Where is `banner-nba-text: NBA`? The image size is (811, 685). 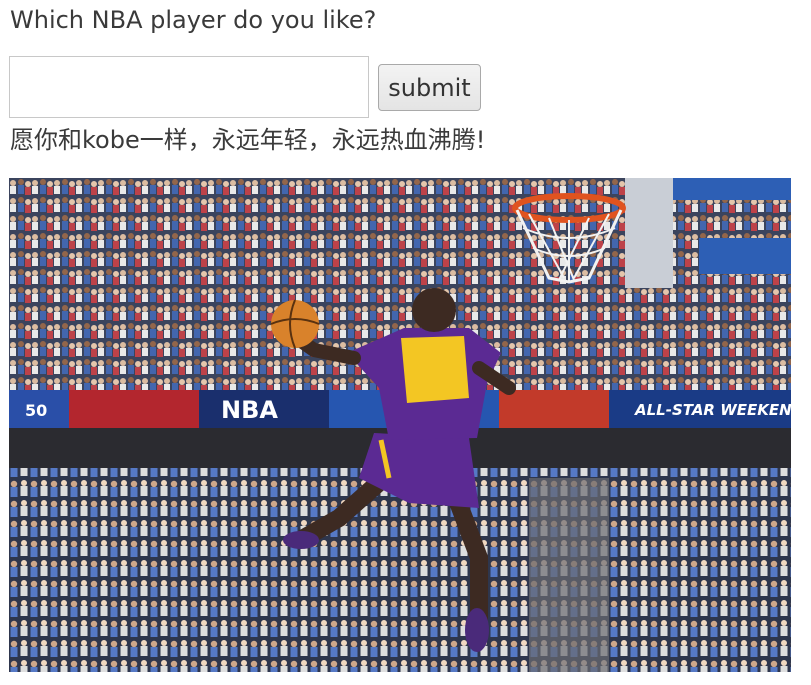 banner-nba-text: NBA is located at coordinates (249, 410).